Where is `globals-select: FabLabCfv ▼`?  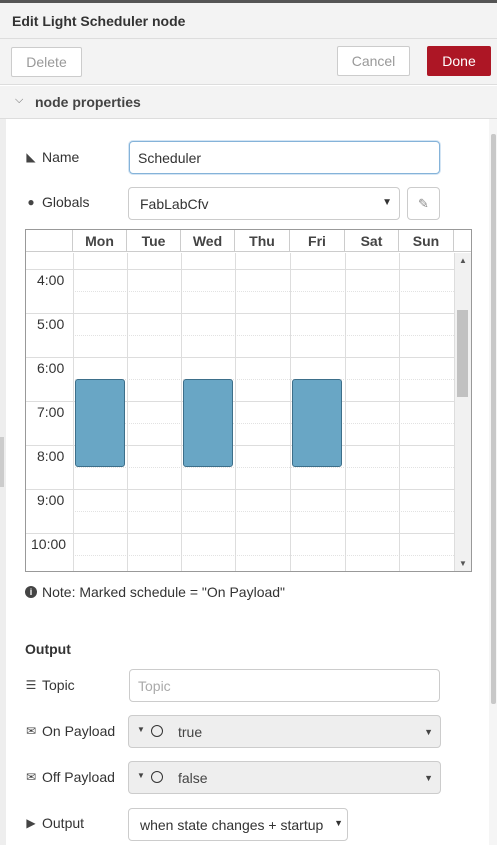 globals-select: FabLabCfv ▼ is located at coordinates (264, 203).